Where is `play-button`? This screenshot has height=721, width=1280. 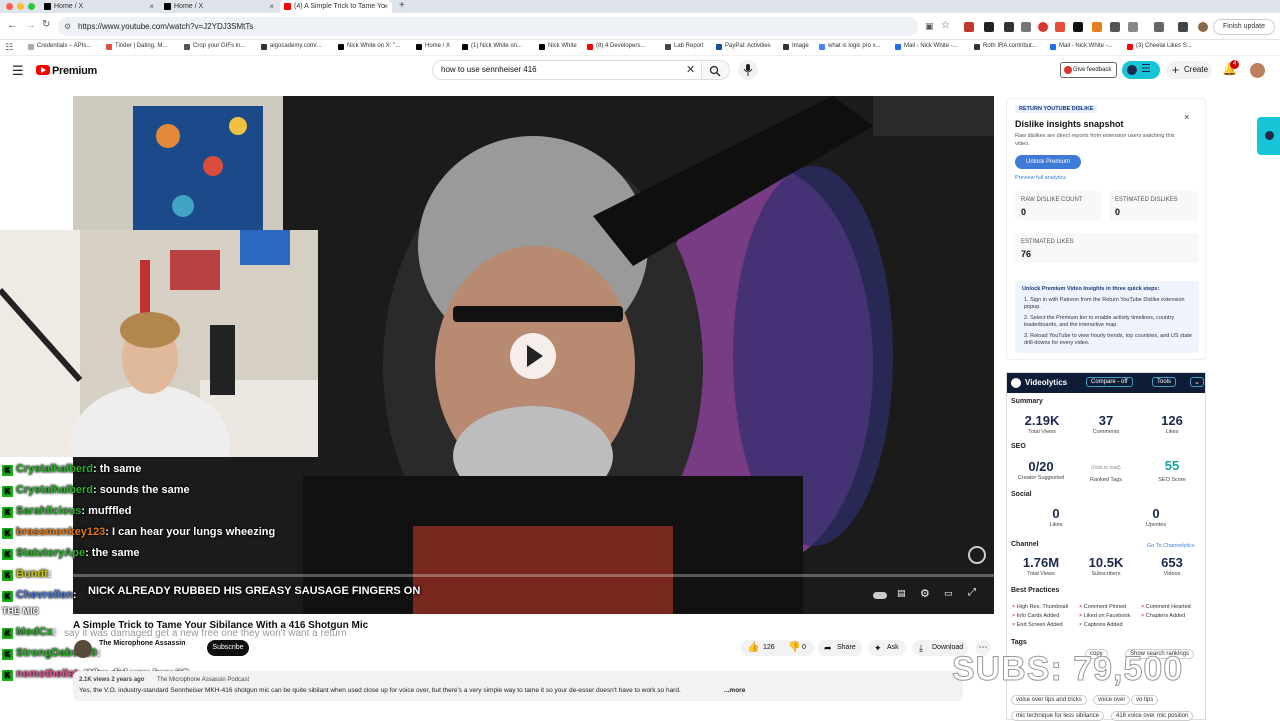
play-button is located at coordinates (533, 356).